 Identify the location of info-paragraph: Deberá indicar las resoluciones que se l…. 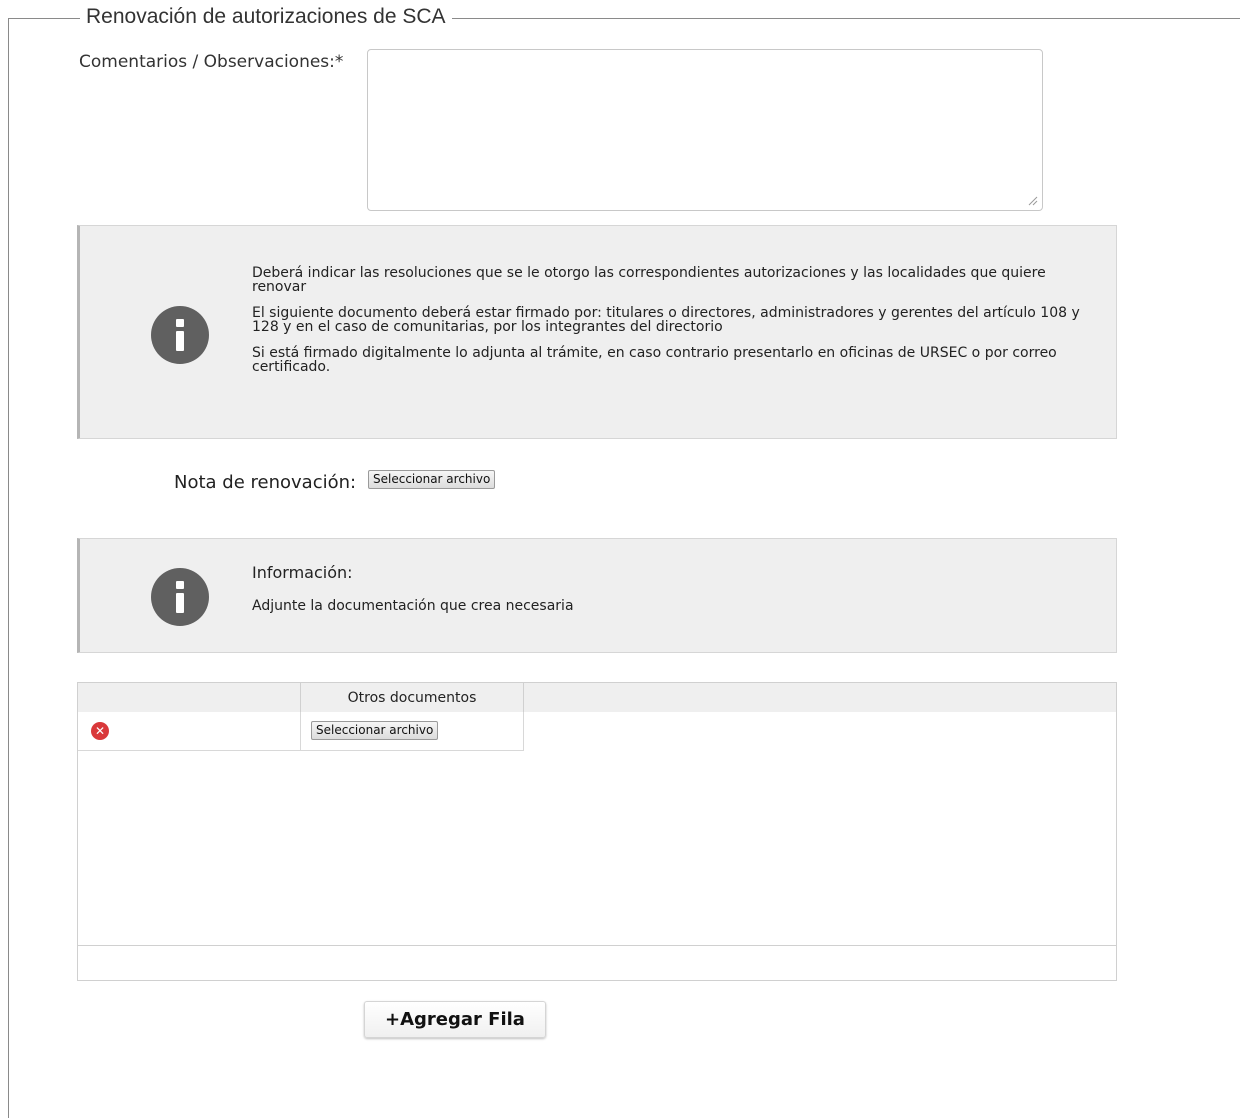
(649, 280).